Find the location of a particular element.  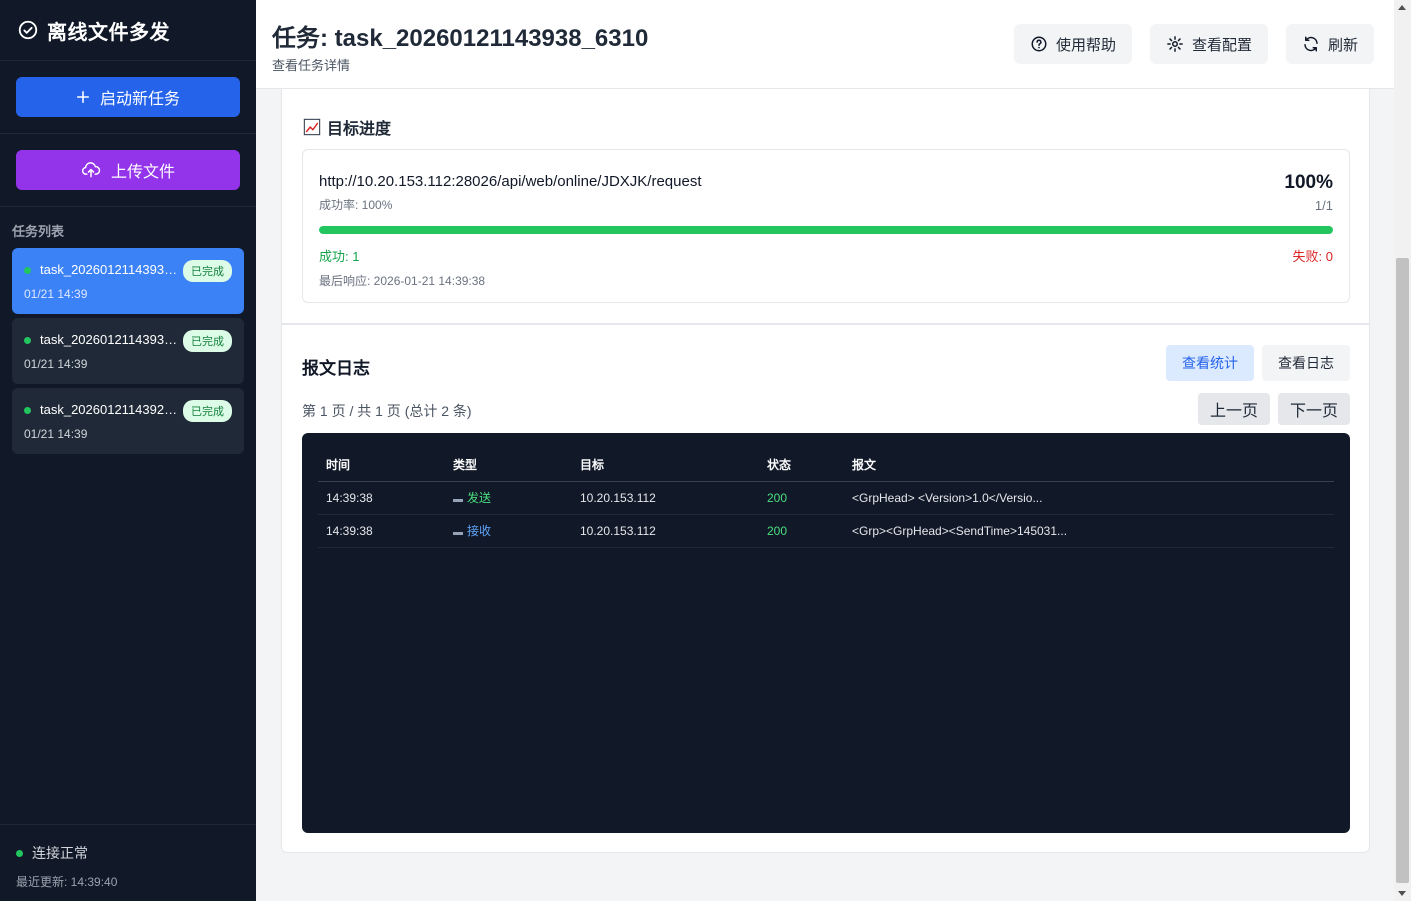

page-subtitle: 查看任务详情 is located at coordinates (311, 65).